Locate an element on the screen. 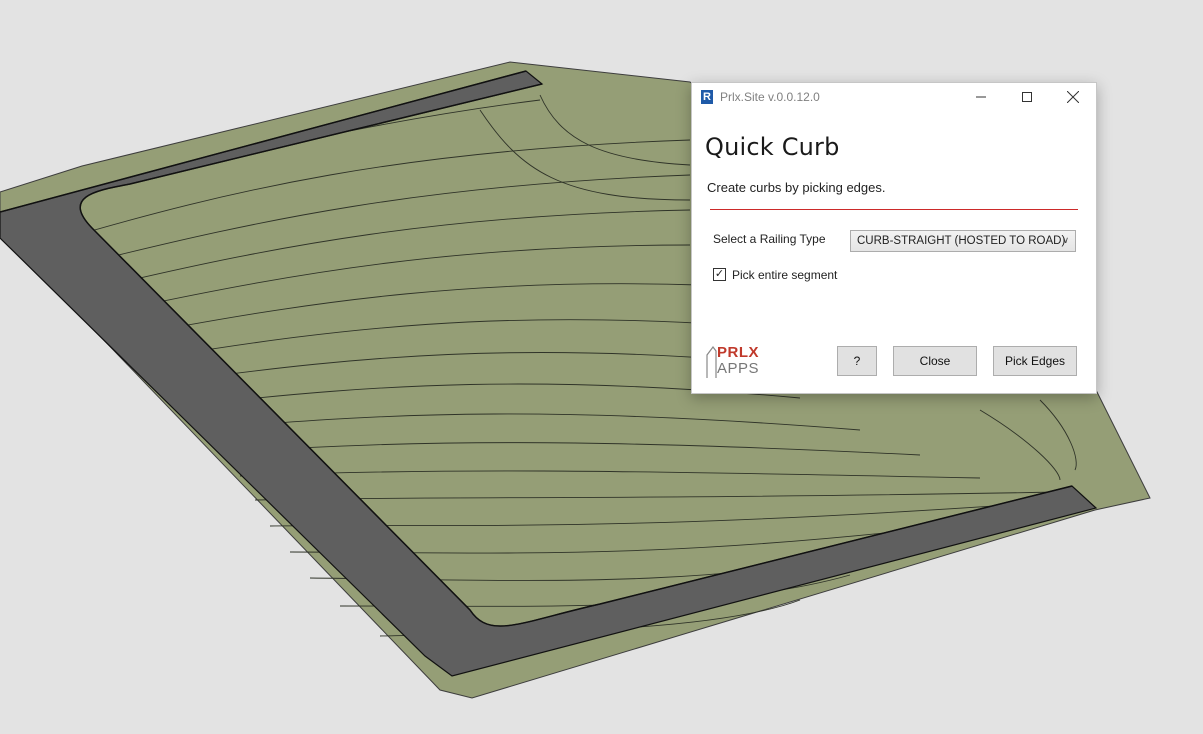  title-bar: R Prlx.Site v.0.0.12.0 is located at coordinates (894, 97).